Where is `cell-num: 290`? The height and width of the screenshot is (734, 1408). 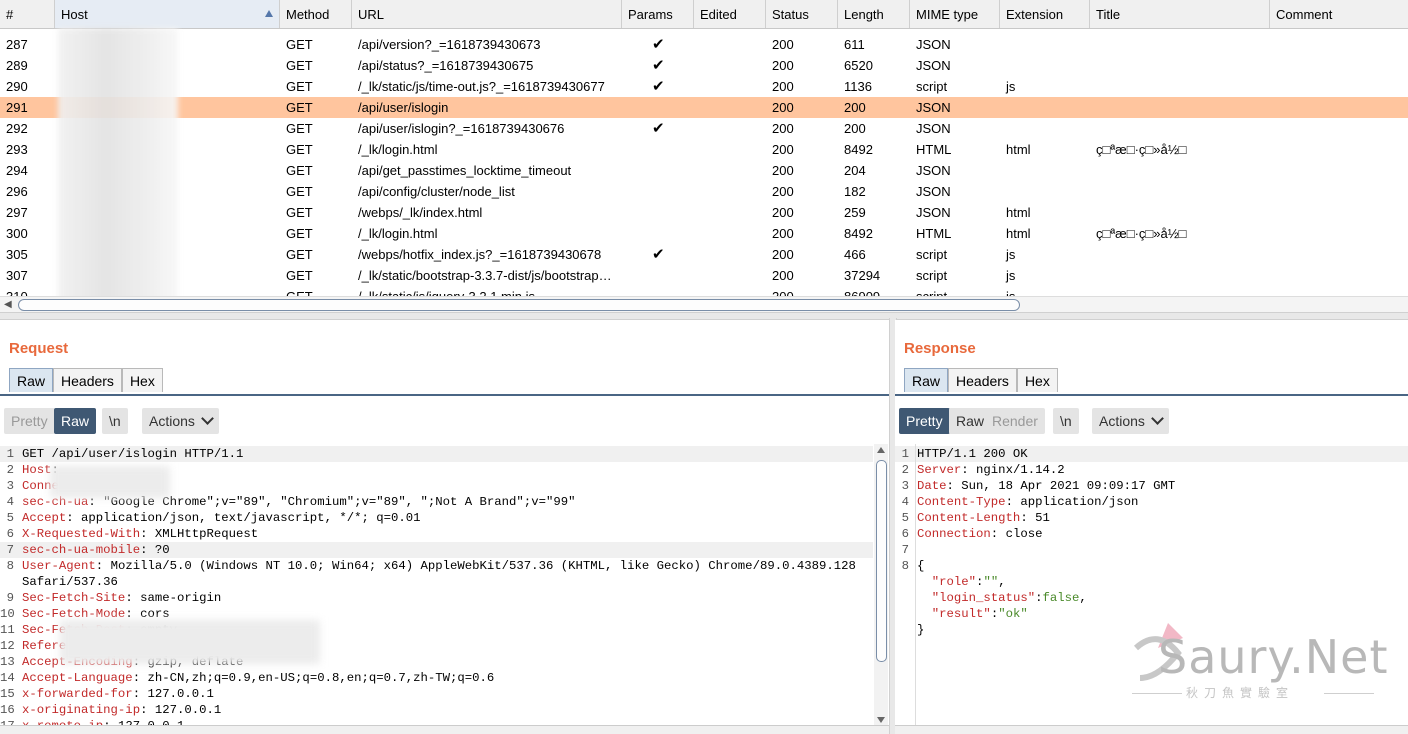
cell-num: 290 is located at coordinates (17, 86).